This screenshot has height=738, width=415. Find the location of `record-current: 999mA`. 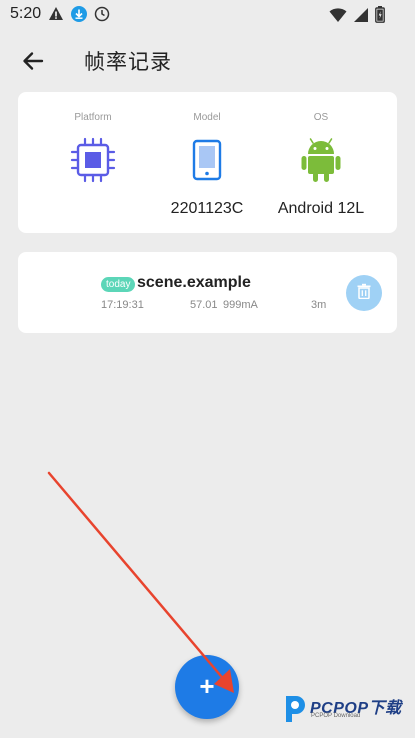

record-current: 999mA is located at coordinates (240, 305).